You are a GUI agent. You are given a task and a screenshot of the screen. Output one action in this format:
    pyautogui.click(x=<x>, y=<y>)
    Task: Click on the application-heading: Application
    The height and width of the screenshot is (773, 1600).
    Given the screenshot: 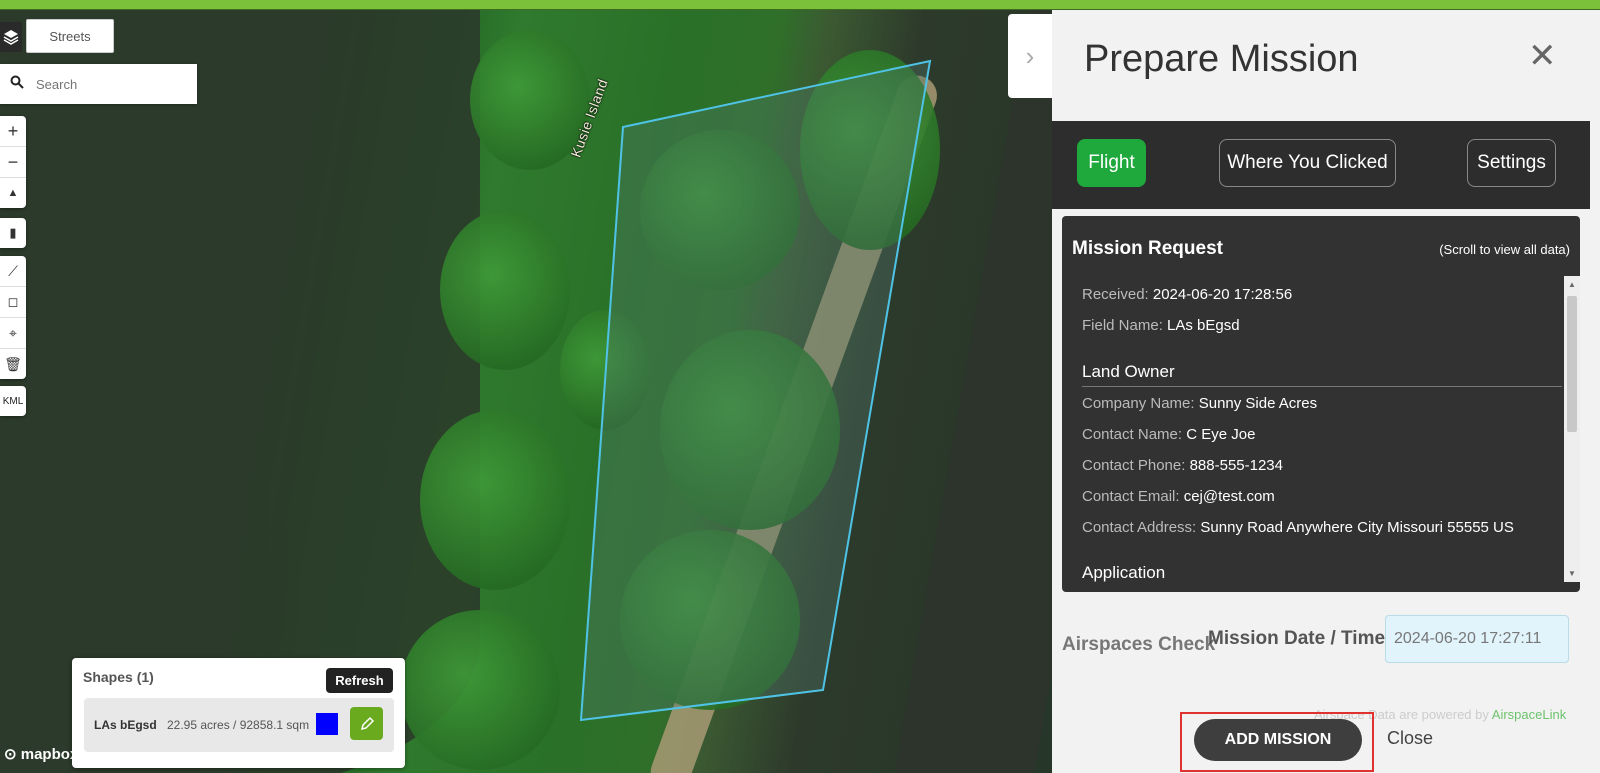 What is the action you would take?
    pyautogui.click(x=1124, y=572)
    